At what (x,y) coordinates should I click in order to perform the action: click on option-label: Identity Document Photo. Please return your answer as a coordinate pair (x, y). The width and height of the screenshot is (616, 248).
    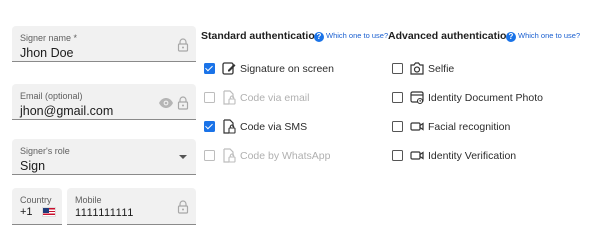
    Looking at the image, I should click on (485, 98).